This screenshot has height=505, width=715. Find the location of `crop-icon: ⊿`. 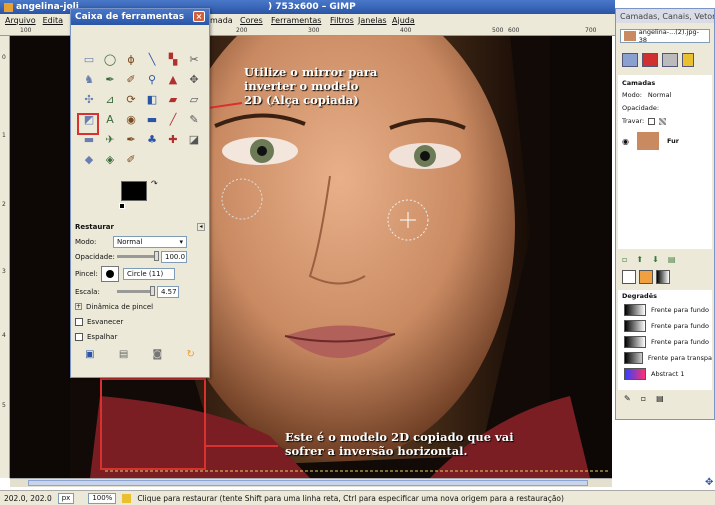

crop-icon: ⊿ is located at coordinates (110, 99).